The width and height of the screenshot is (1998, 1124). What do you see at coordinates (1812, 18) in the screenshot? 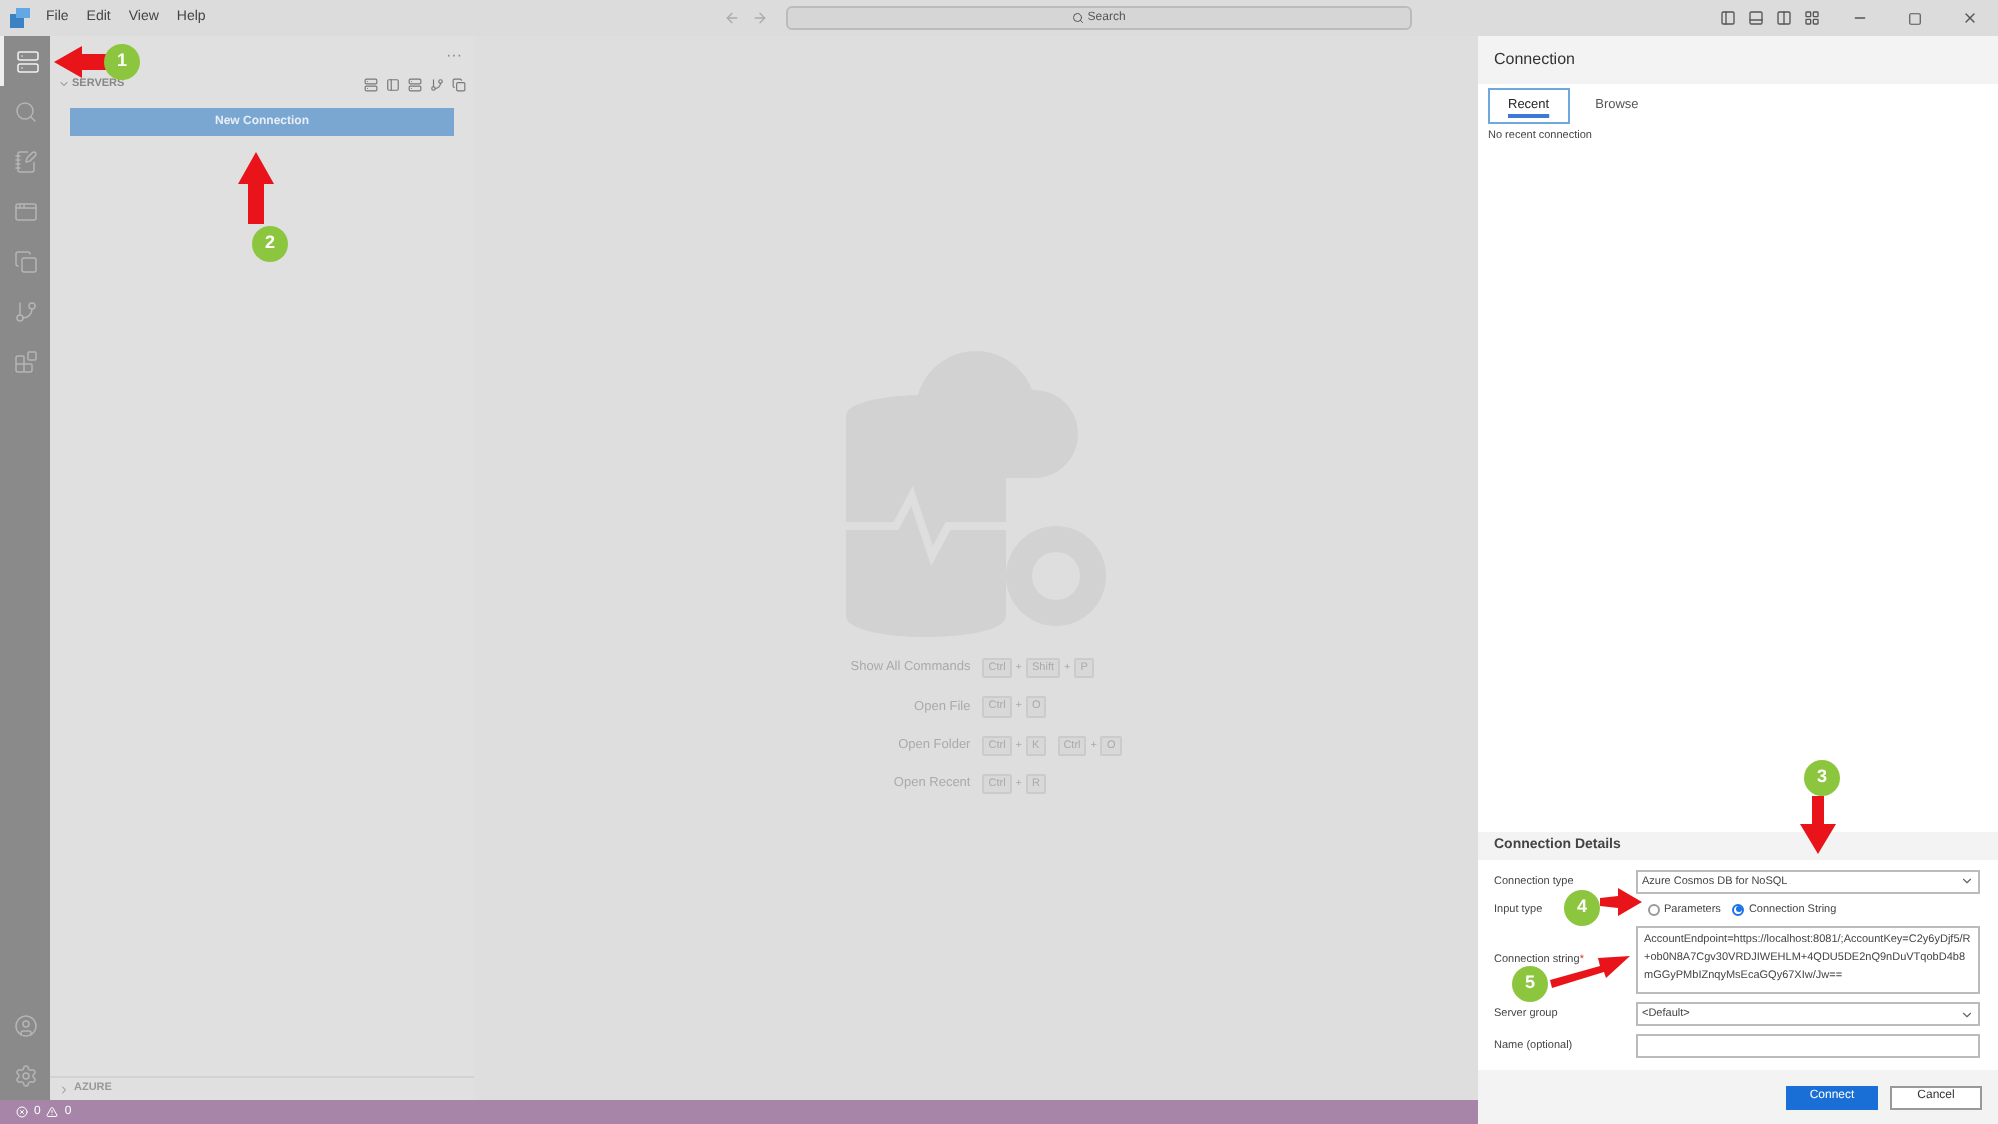
I see `layout-icon` at bounding box center [1812, 18].